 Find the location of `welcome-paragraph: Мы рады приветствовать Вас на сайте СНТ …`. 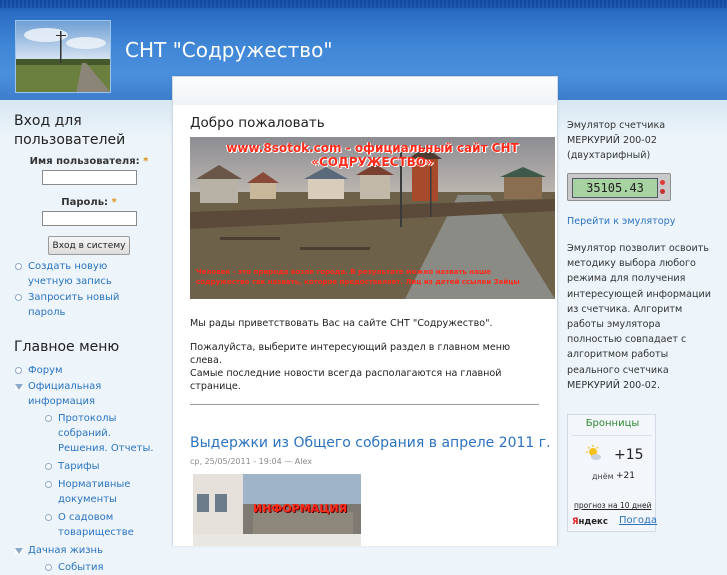

welcome-paragraph: Мы рады приветствовать Вас на сайте СНТ … is located at coordinates (341, 323).